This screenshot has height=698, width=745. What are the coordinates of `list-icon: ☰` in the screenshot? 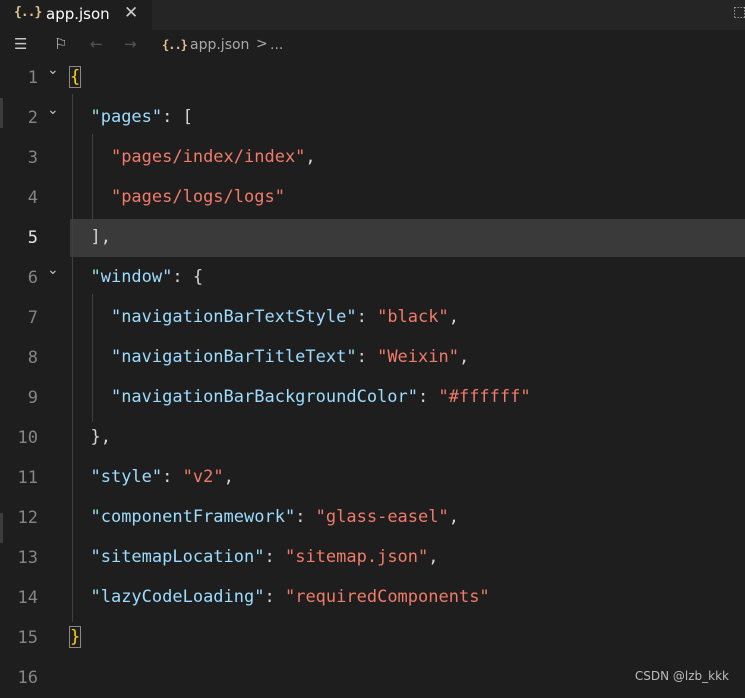 It's located at (20, 44).